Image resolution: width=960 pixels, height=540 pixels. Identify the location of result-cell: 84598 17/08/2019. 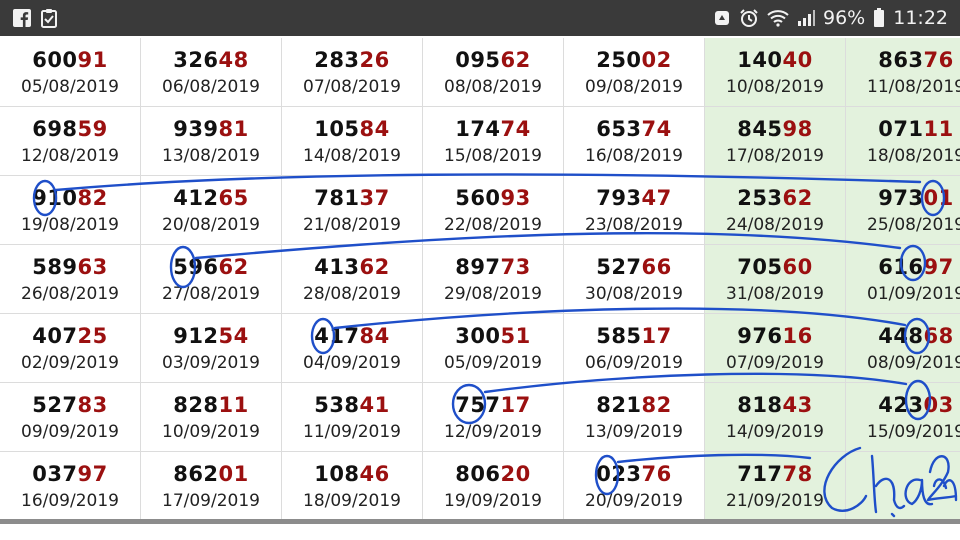
(775, 141).